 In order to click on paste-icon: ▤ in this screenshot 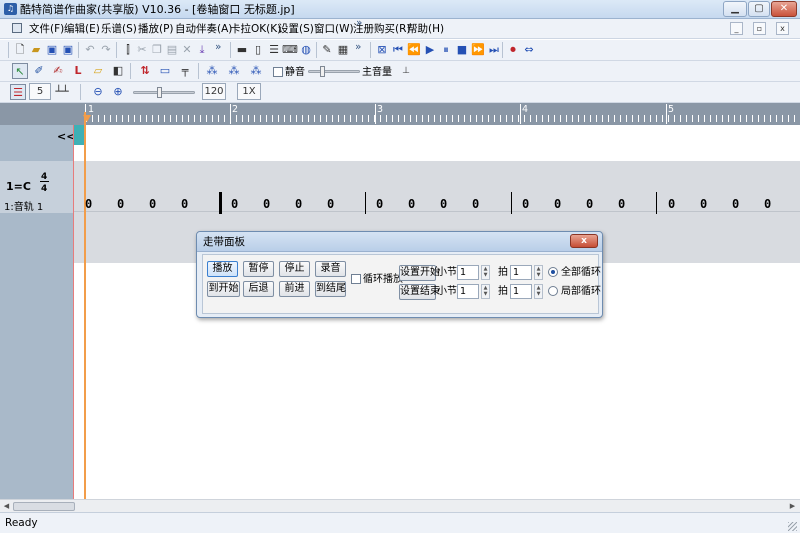, I will do `click(172, 50)`.